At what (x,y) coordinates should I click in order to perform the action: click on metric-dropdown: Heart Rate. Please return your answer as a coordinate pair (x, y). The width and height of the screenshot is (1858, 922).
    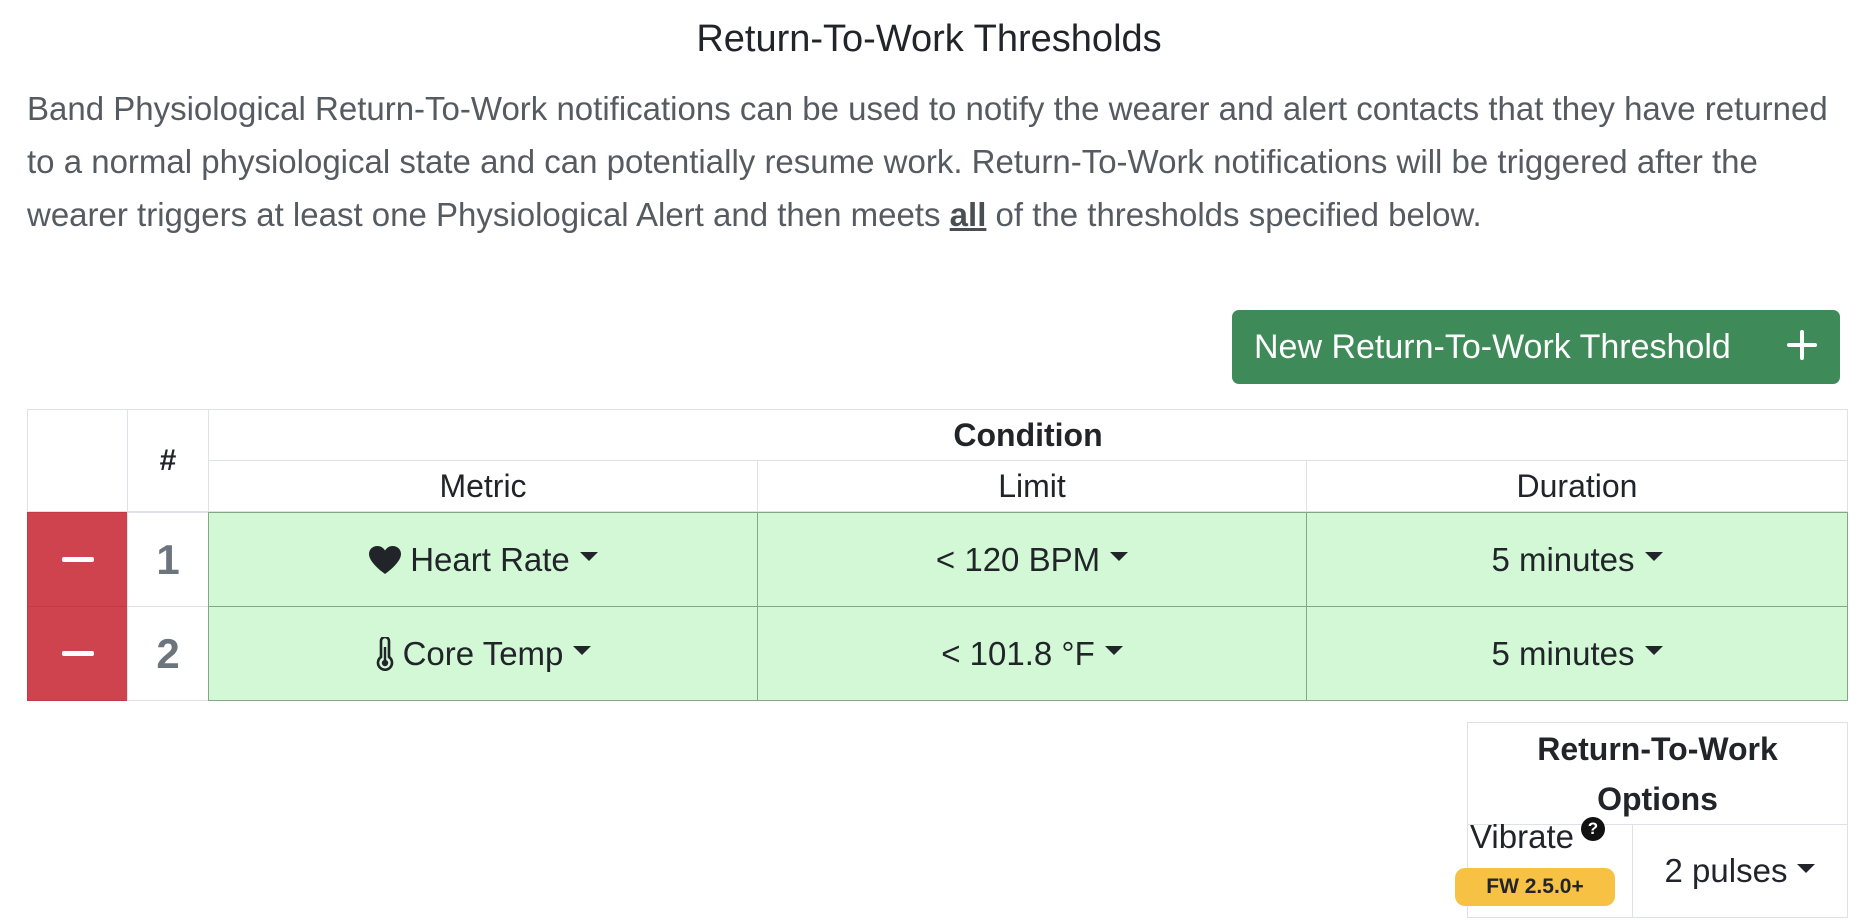
    Looking at the image, I should click on (483, 559).